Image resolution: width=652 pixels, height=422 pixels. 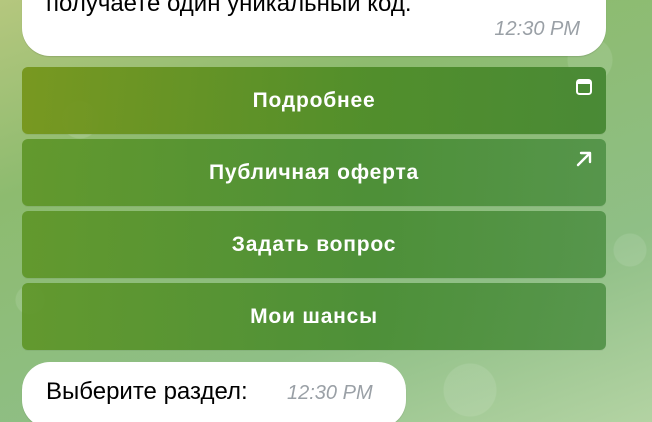 I want to click on inline-button-label: Публичная оферта, so click(x=314, y=172).